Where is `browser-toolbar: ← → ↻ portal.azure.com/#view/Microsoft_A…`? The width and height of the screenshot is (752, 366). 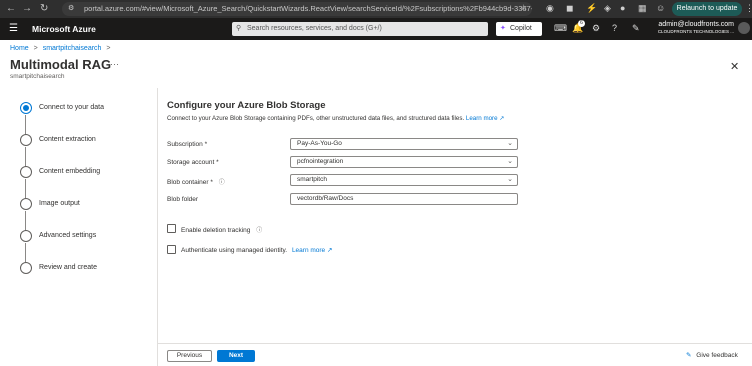 browser-toolbar: ← → ↻ portal.azure.com/#view/Microsoft_A… is located at coordinates (376, 9).